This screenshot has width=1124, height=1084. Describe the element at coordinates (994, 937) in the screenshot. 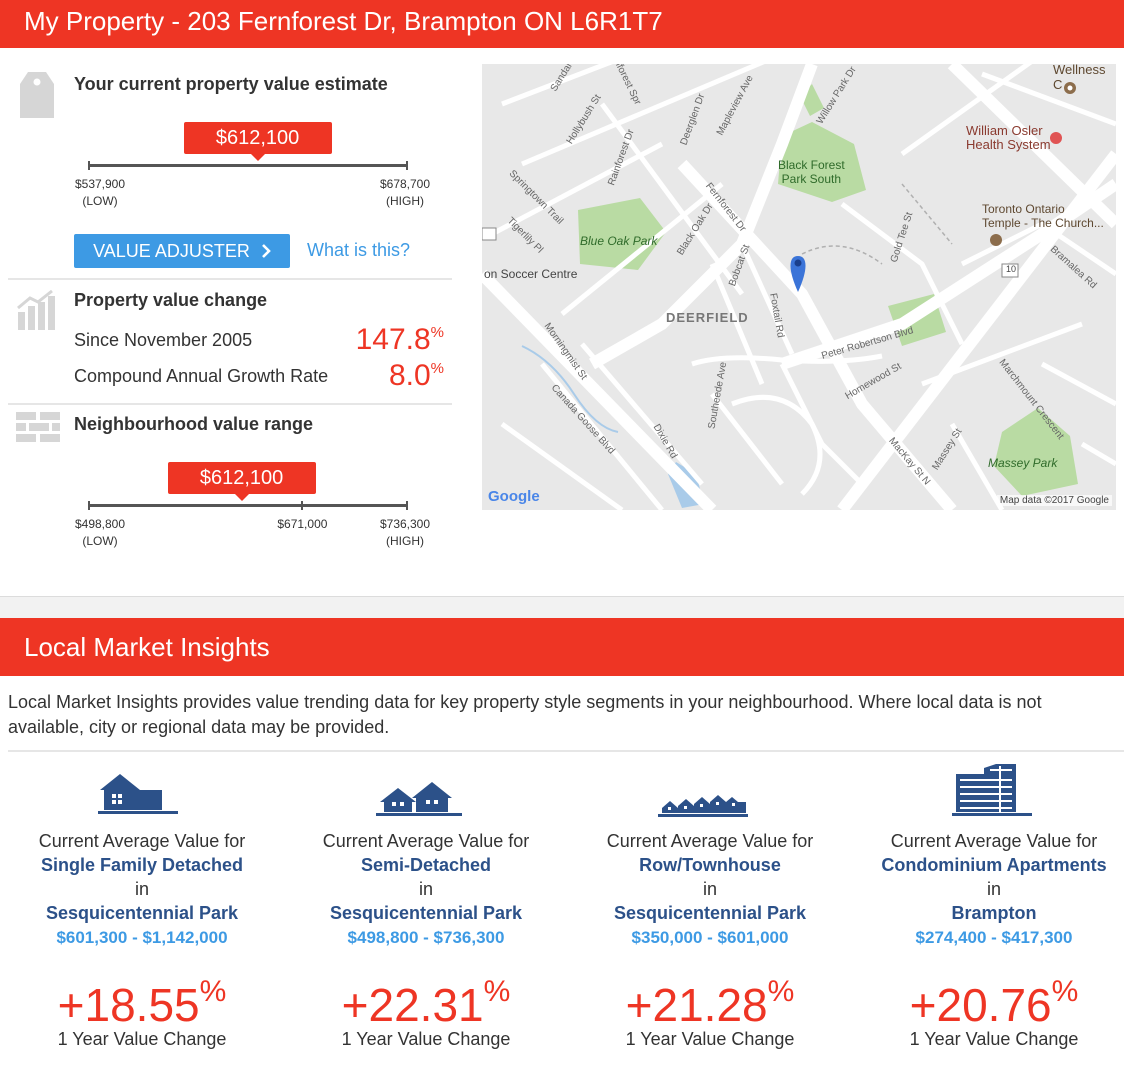

I see `card-range: $274,400 - $417,300` at that location.